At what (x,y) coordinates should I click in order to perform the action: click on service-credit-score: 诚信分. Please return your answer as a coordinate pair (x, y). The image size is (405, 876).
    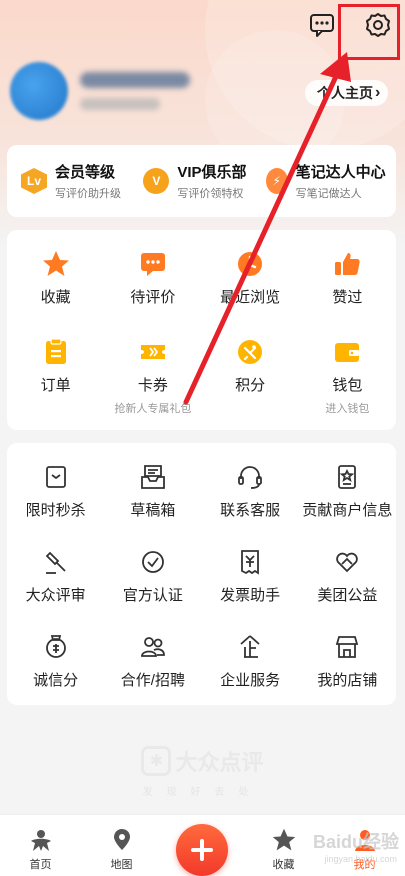
    Looking at the image, I should click on (55, 671).